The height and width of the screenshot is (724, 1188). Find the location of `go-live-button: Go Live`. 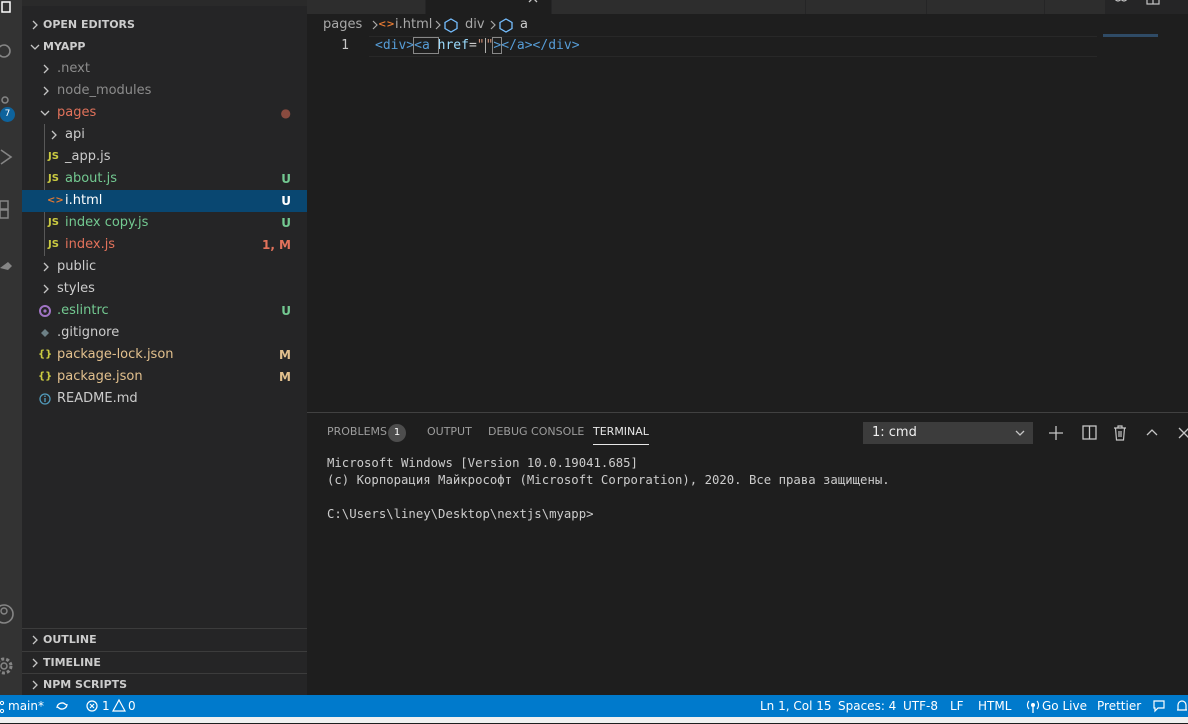

go-live-button: Go Live is located at coordinates (1064, 706).